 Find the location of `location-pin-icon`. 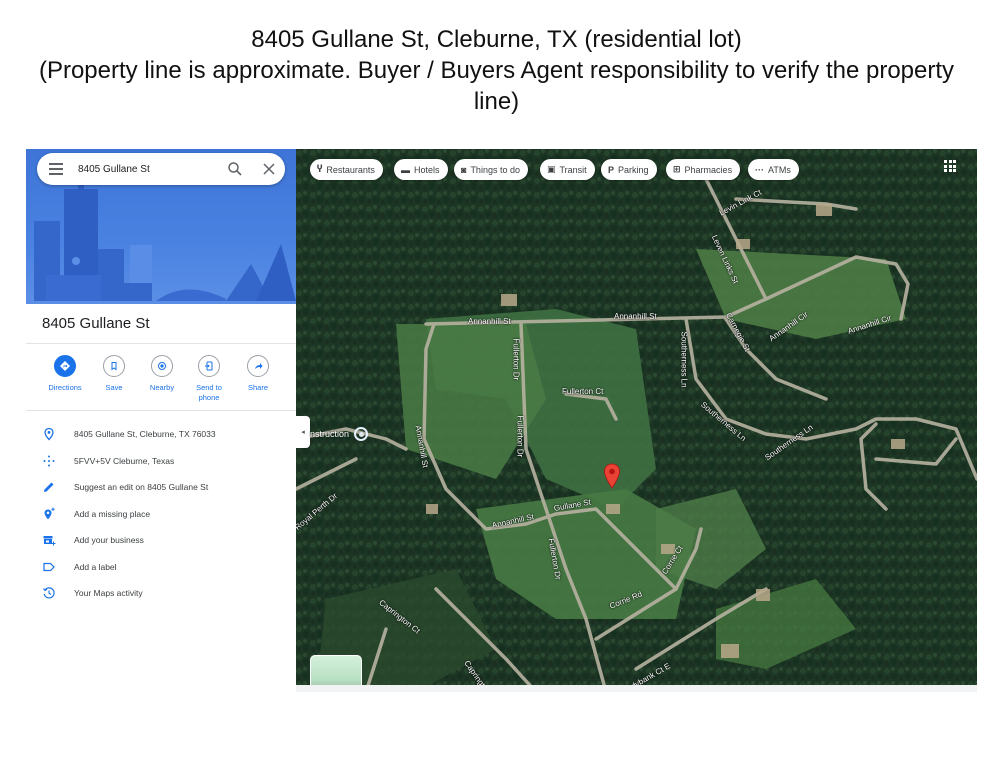

location-pin-icon is located at coordinates (49, 434).